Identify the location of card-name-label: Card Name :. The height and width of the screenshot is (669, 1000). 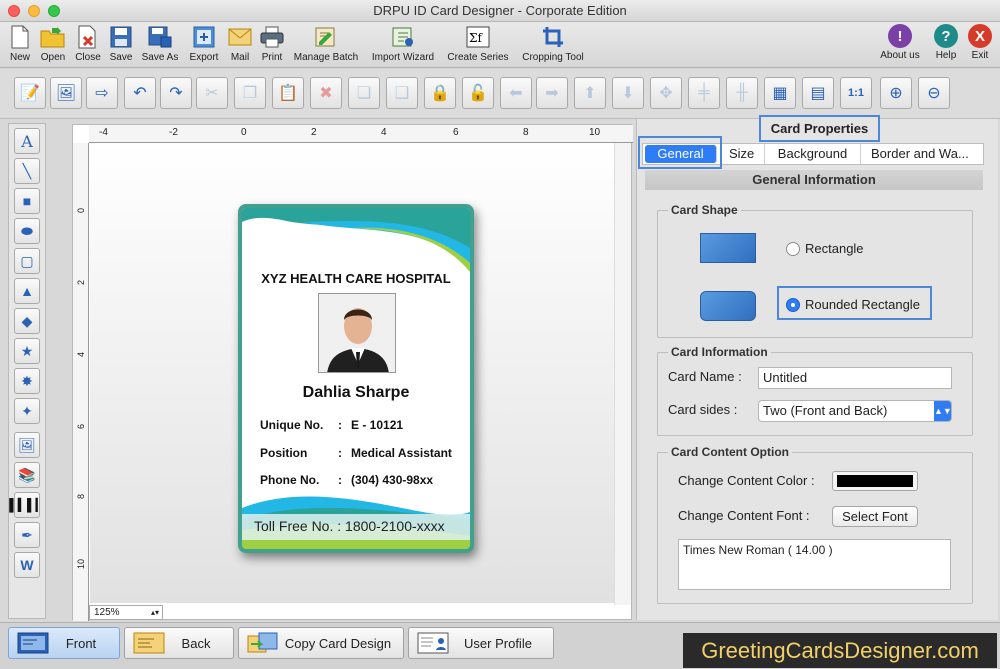
(705, 376).